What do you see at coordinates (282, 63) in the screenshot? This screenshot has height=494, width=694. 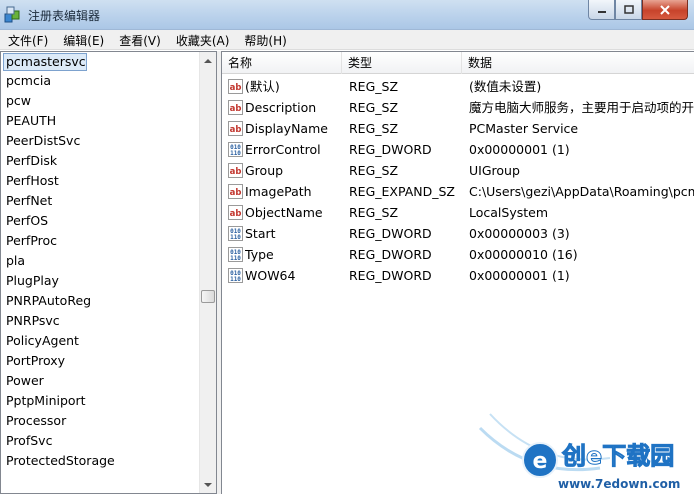 I see `column-header-name: 名称` at bounding box center [282, 63].